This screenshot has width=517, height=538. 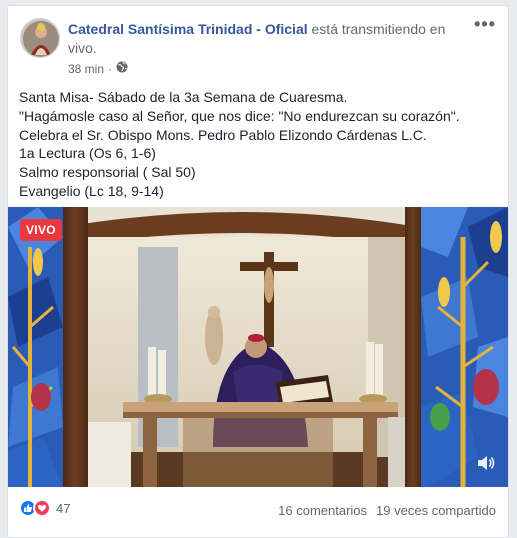 I want to click on more-options-button: •••, so click(x=485, y=24).